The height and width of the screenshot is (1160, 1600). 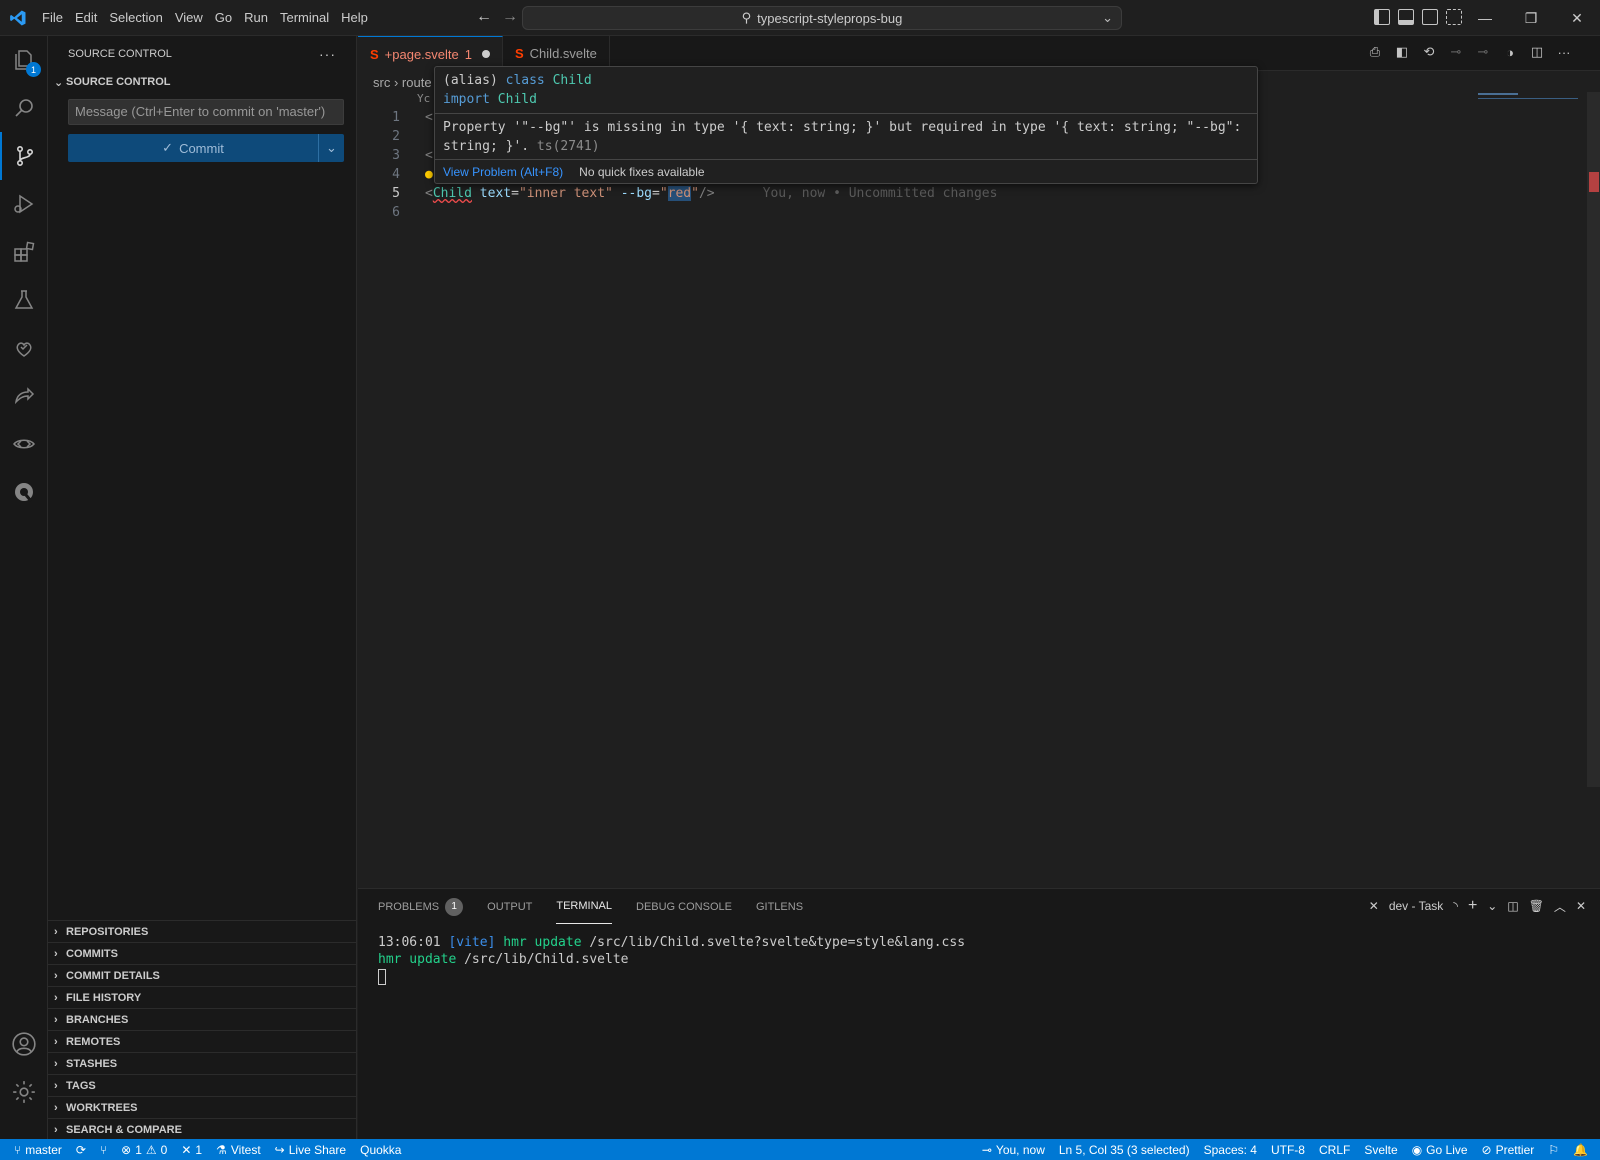 What do you see at coordinates (779, 906) in the screenshot?
I see `tab-gitlens: GITLENS` at bounding box center [779, 906].